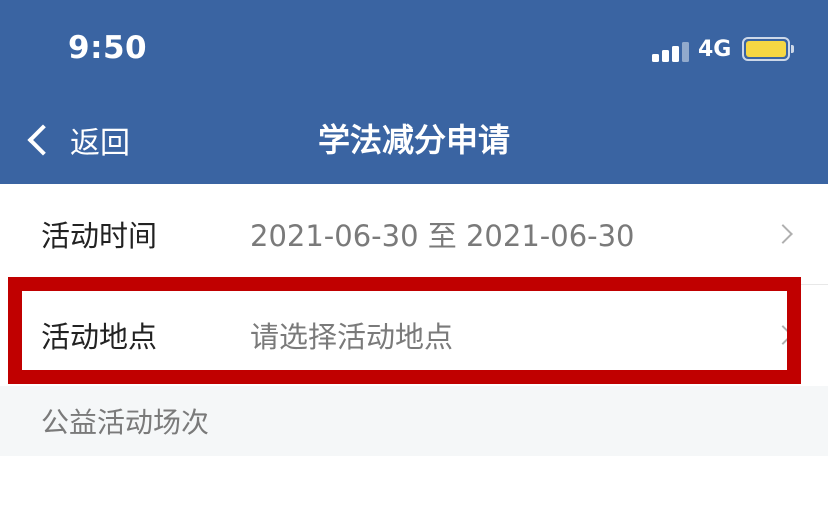  Describe the element at coordinates (99, 337) in the screenshot. I see `activity-place-label: 活动地点` at that location.